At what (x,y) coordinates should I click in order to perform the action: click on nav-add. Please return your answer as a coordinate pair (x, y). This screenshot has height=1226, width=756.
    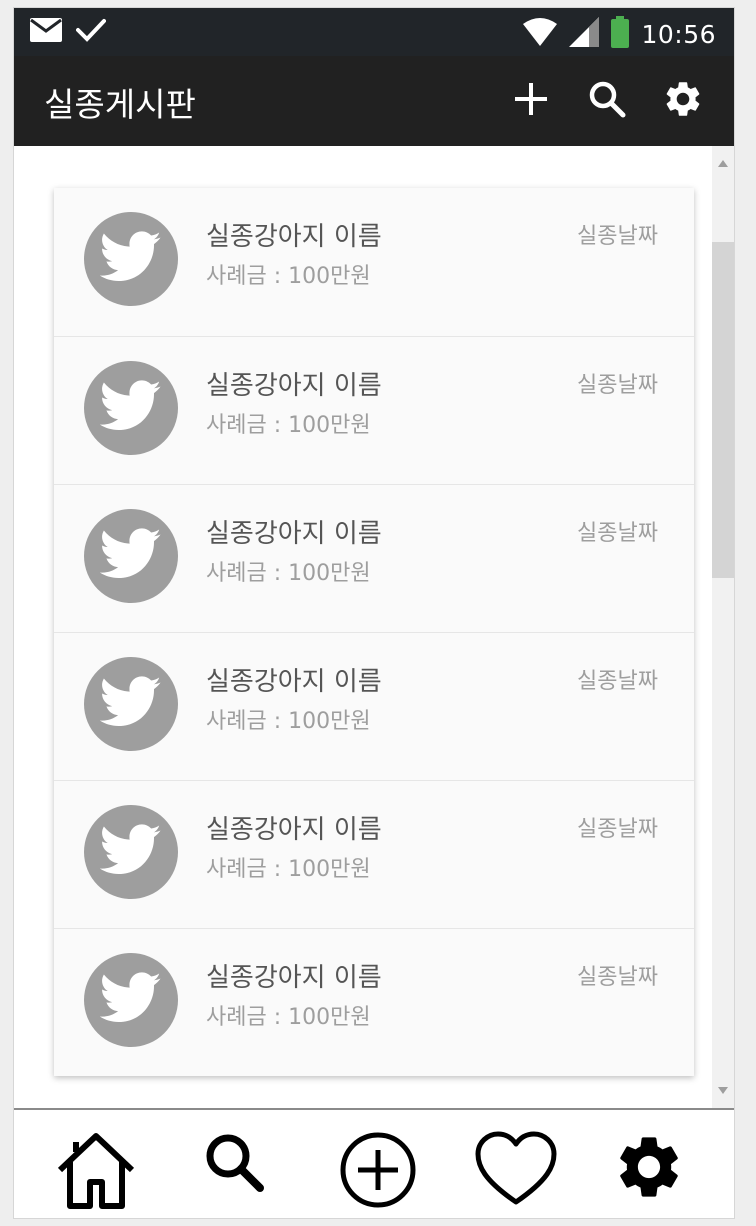
    Looking at the image, I should click on (378, 1174).